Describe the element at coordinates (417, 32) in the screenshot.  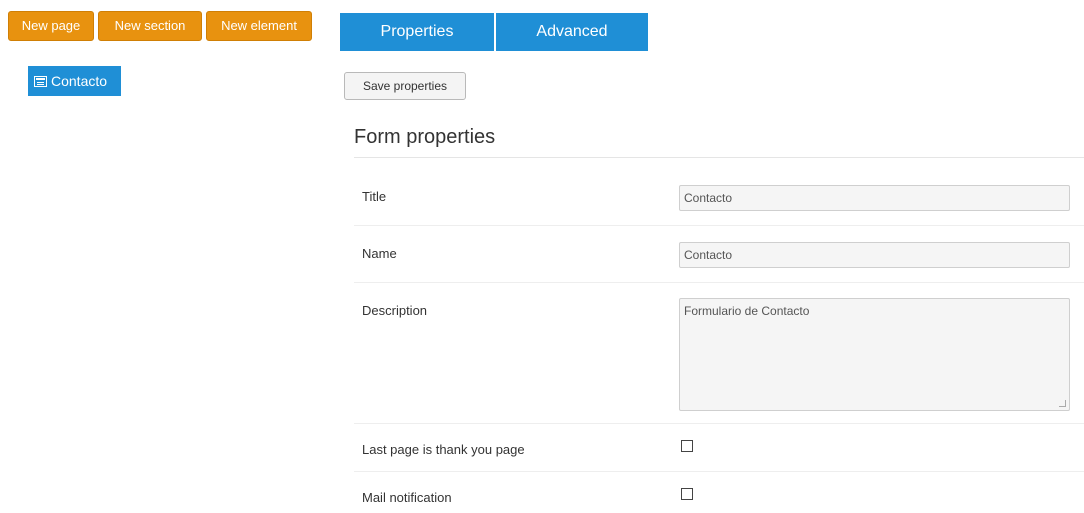
I see `tab-properties: Properties` at that location.